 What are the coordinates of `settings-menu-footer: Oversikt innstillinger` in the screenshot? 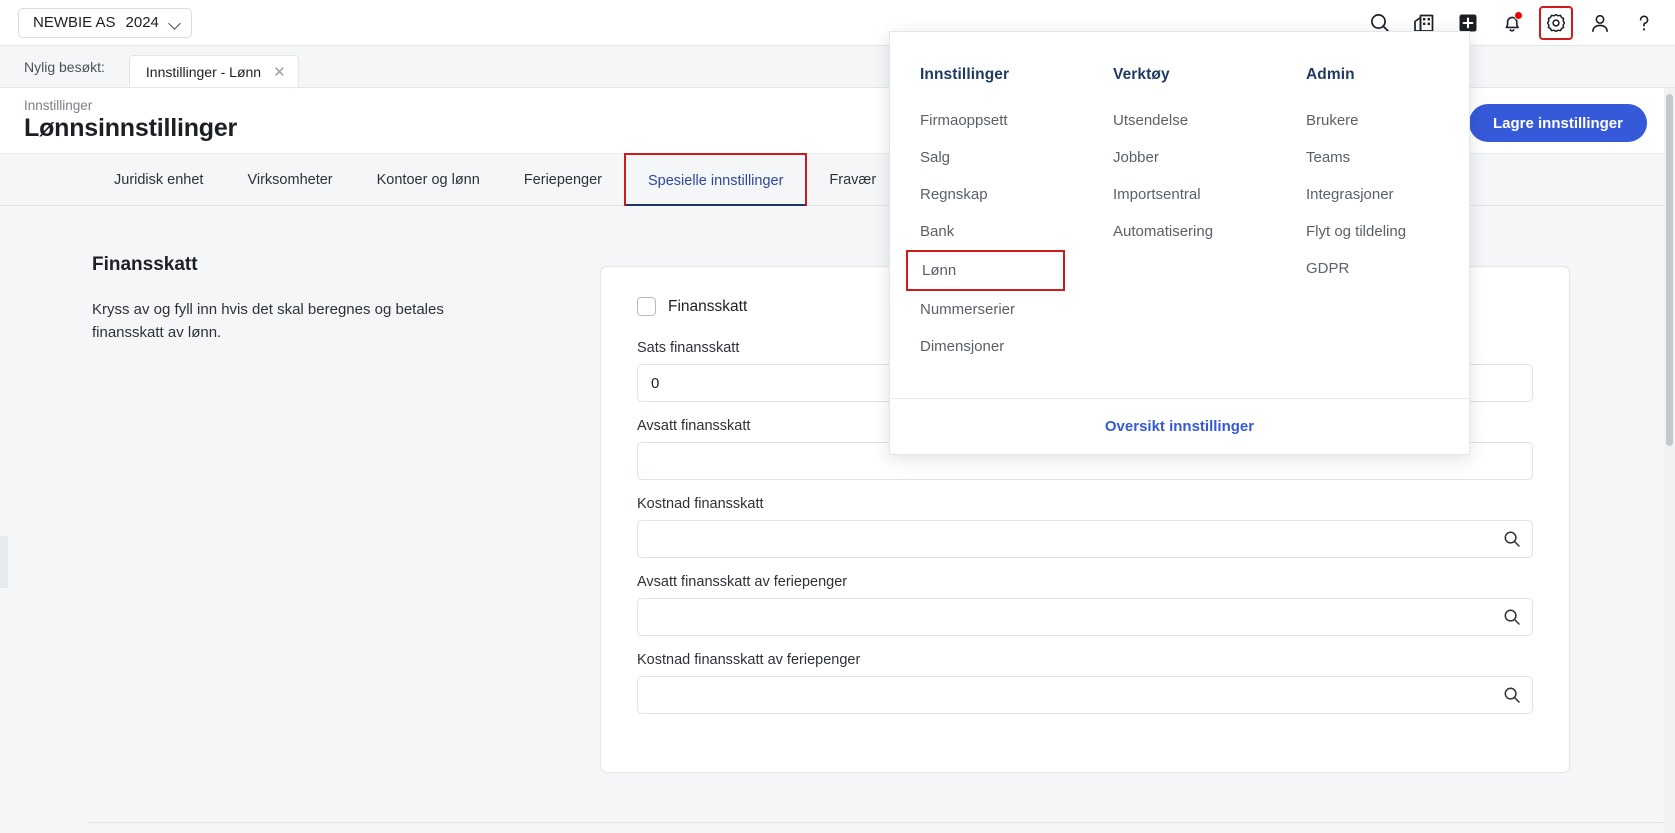 It's located at (1179, 426).